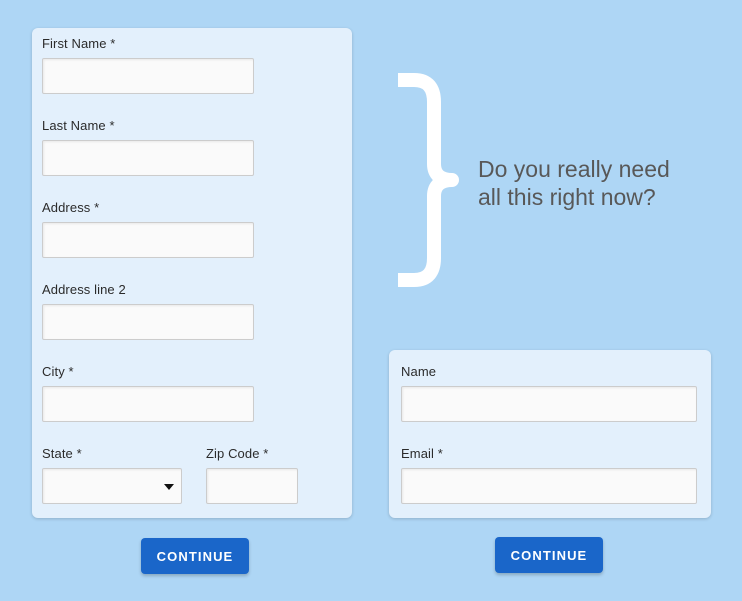  I want to click on name-input, so click(549, 404).